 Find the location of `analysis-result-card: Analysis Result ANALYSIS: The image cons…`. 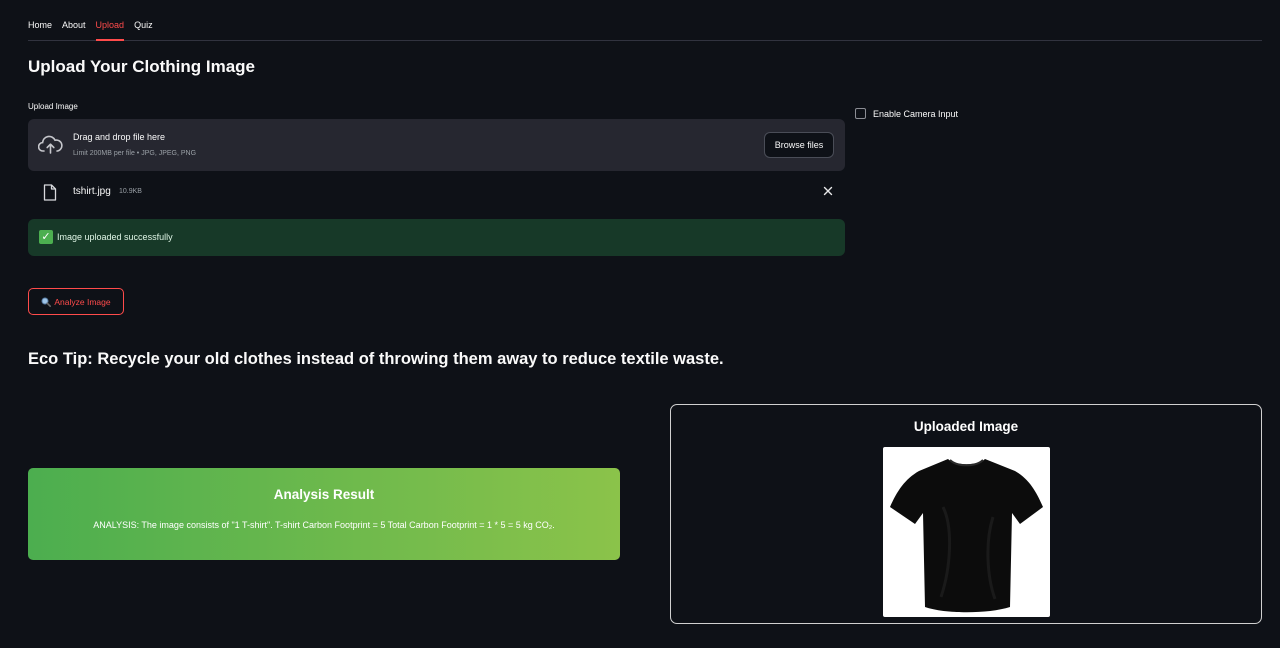

analysis-result-card: Analysis Result ANALYSIS: The image cons… is located at coordinates (324, 514).